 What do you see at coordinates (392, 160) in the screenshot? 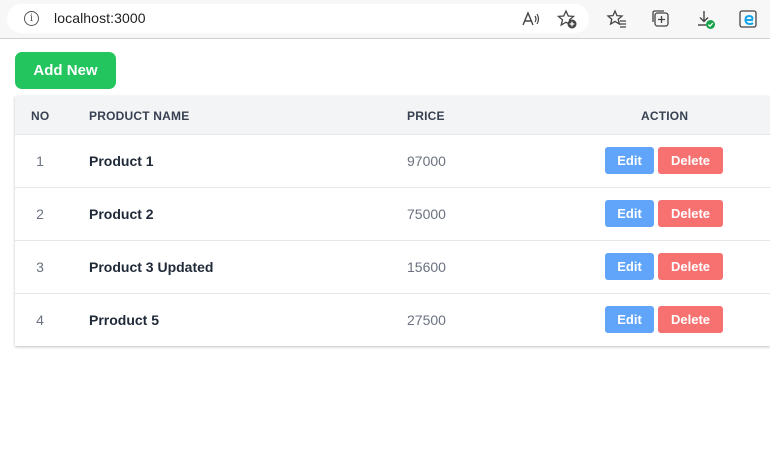
I see `table-row: 1 Product 1 97000 Edit Delete` at bounding box center [392, 160].